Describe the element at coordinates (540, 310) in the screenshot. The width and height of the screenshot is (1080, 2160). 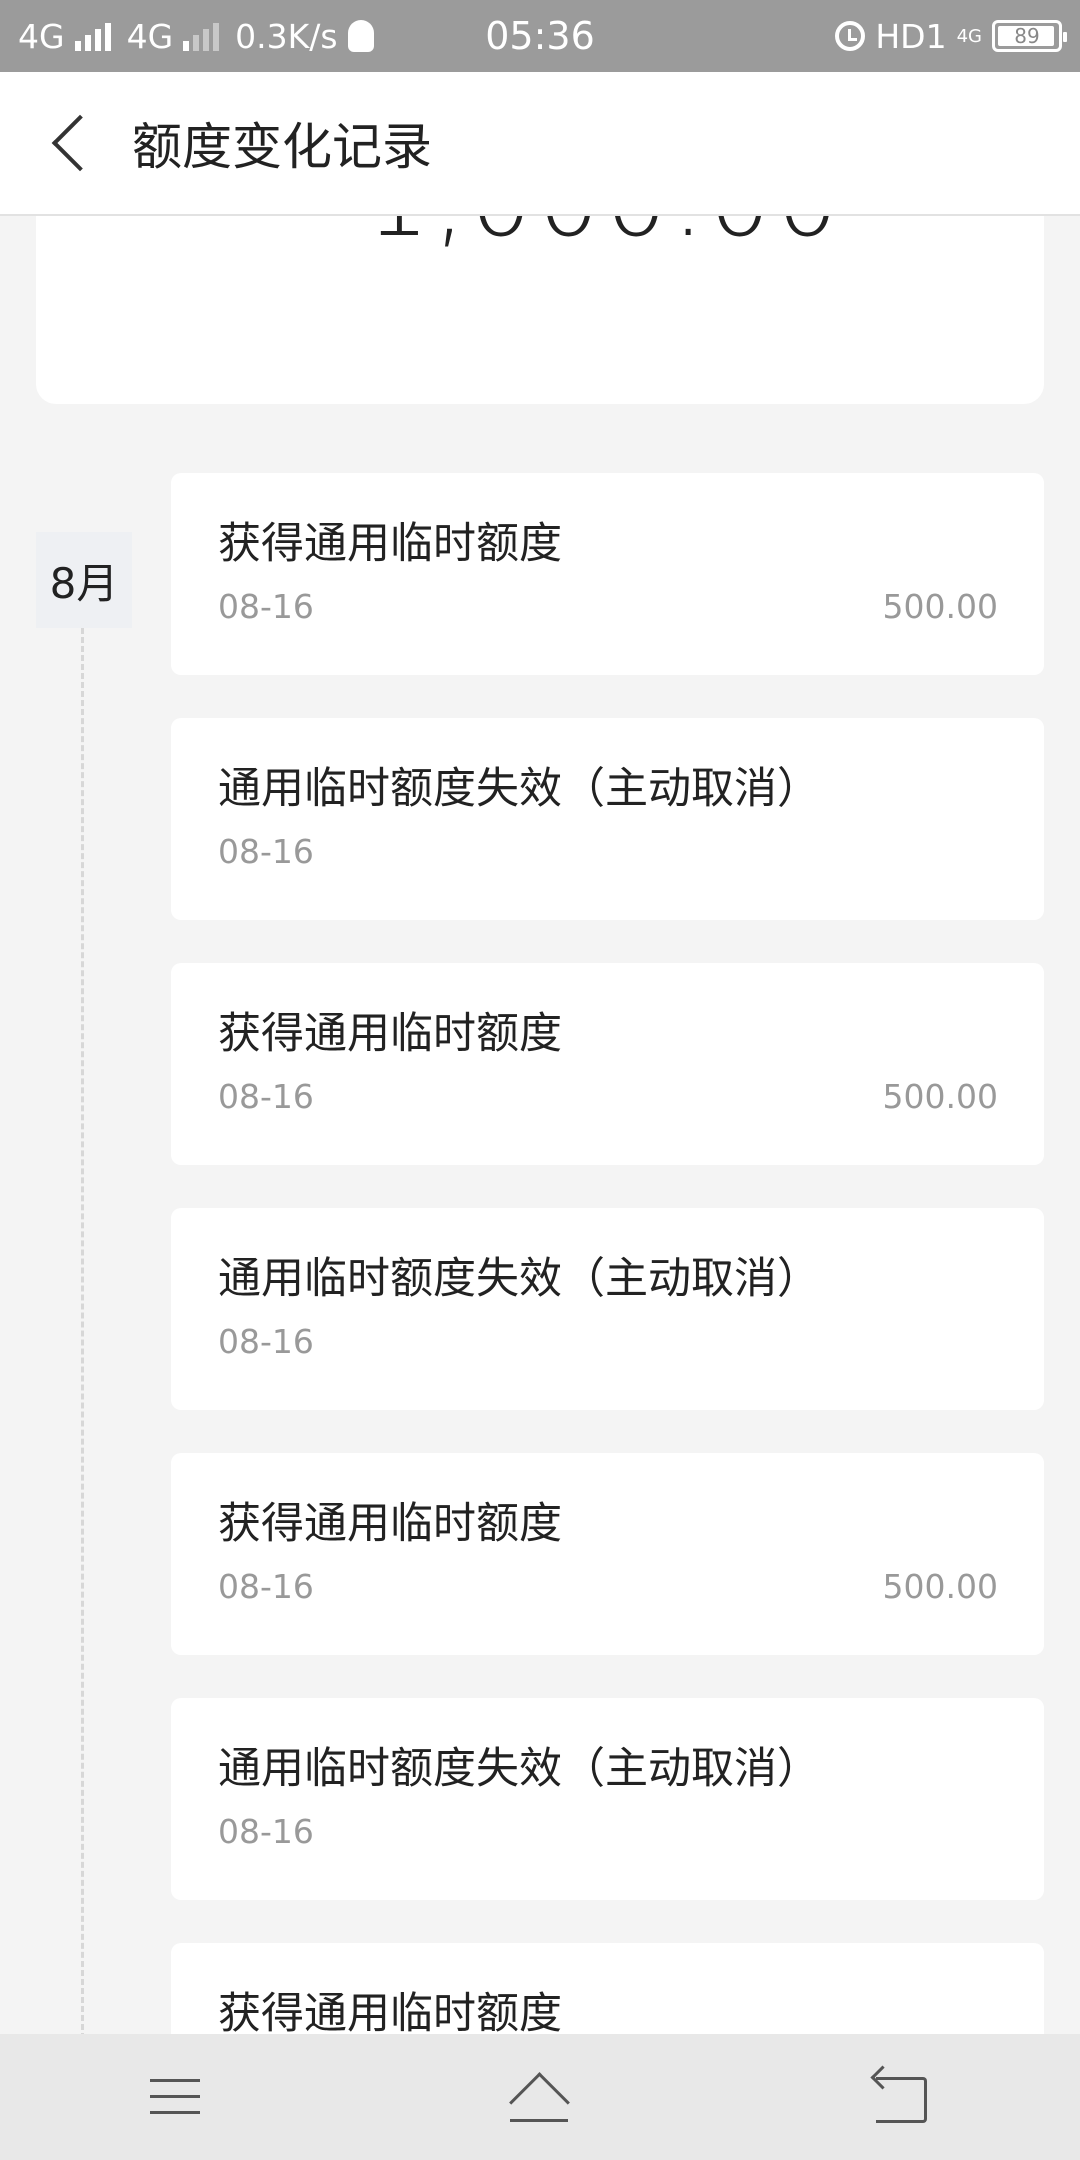
I see `summary-card: 1,000.00` at that location.